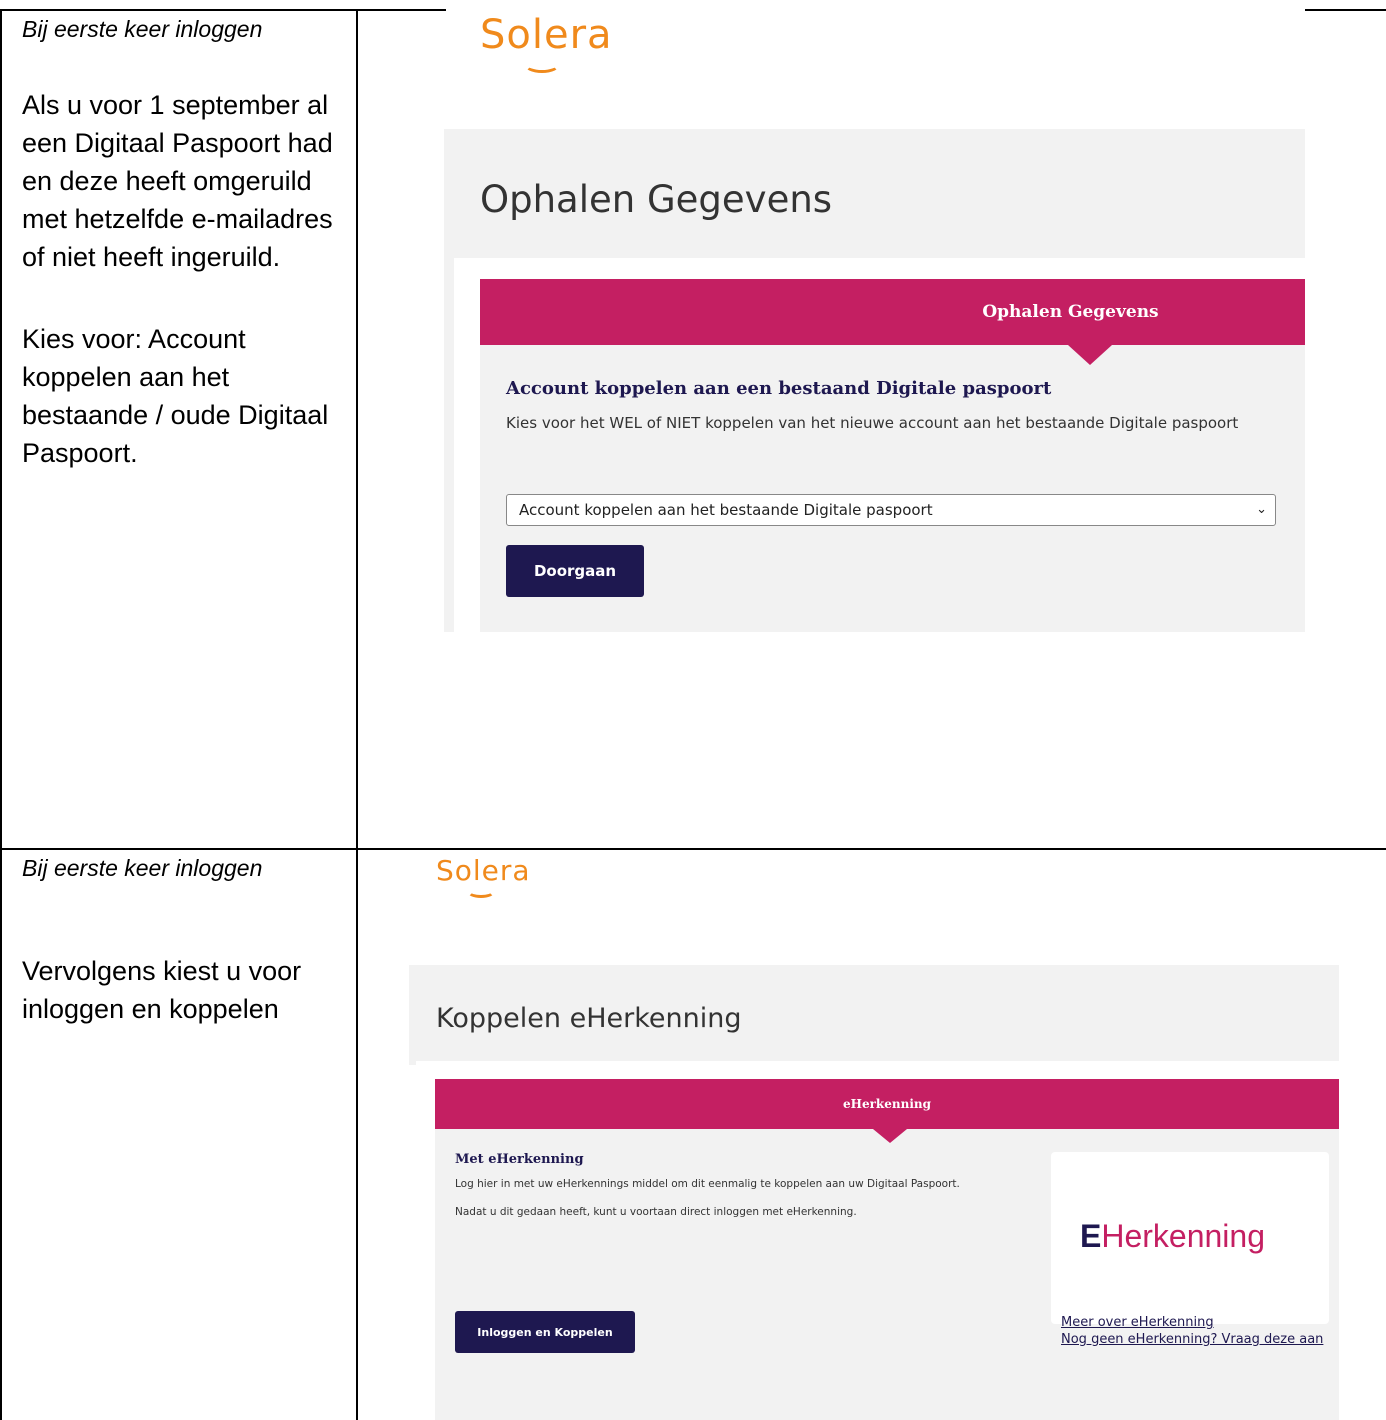 Image resolution: width=1386 pixels, height=1420 pixels. What do you see at coordinates (519, 1159) in the screenshot?
I see `section-title-2: Met eHerkenning` at bounding box center [519, 1159].